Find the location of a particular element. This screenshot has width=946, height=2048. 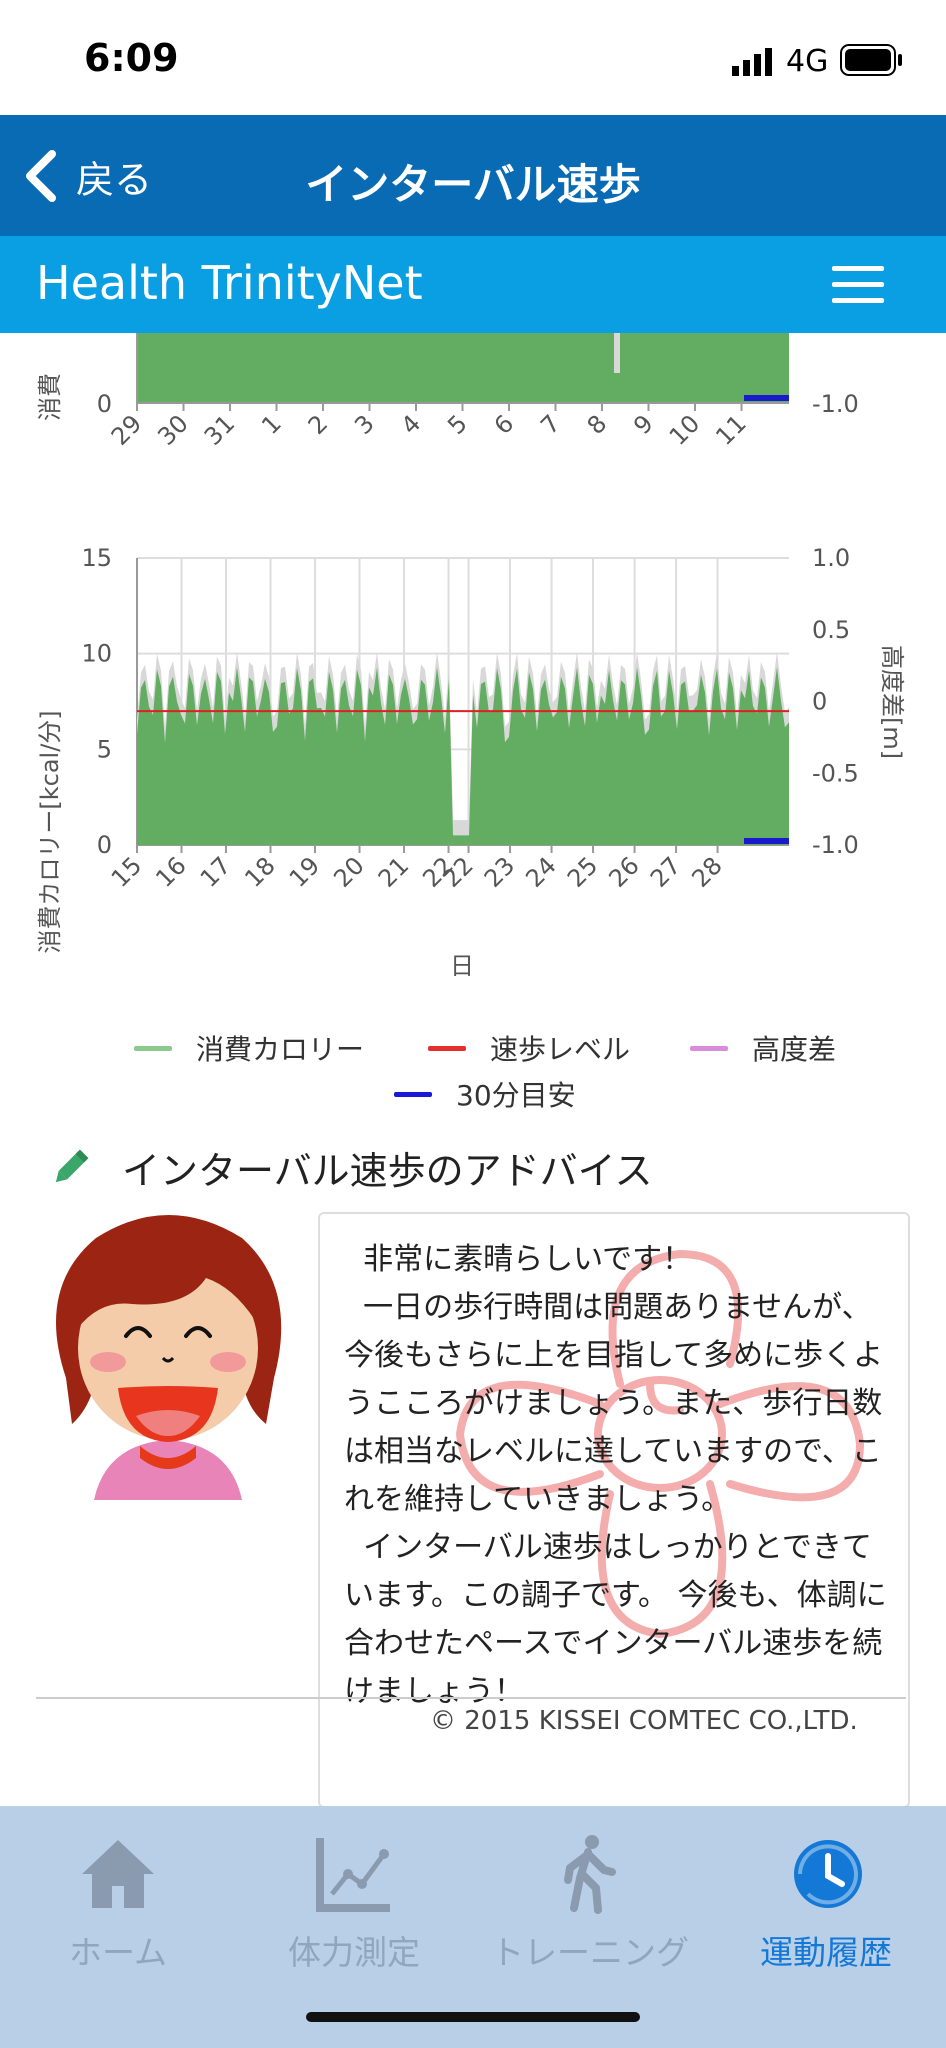

back-label: 戻る is located at coordinates (114, 179).